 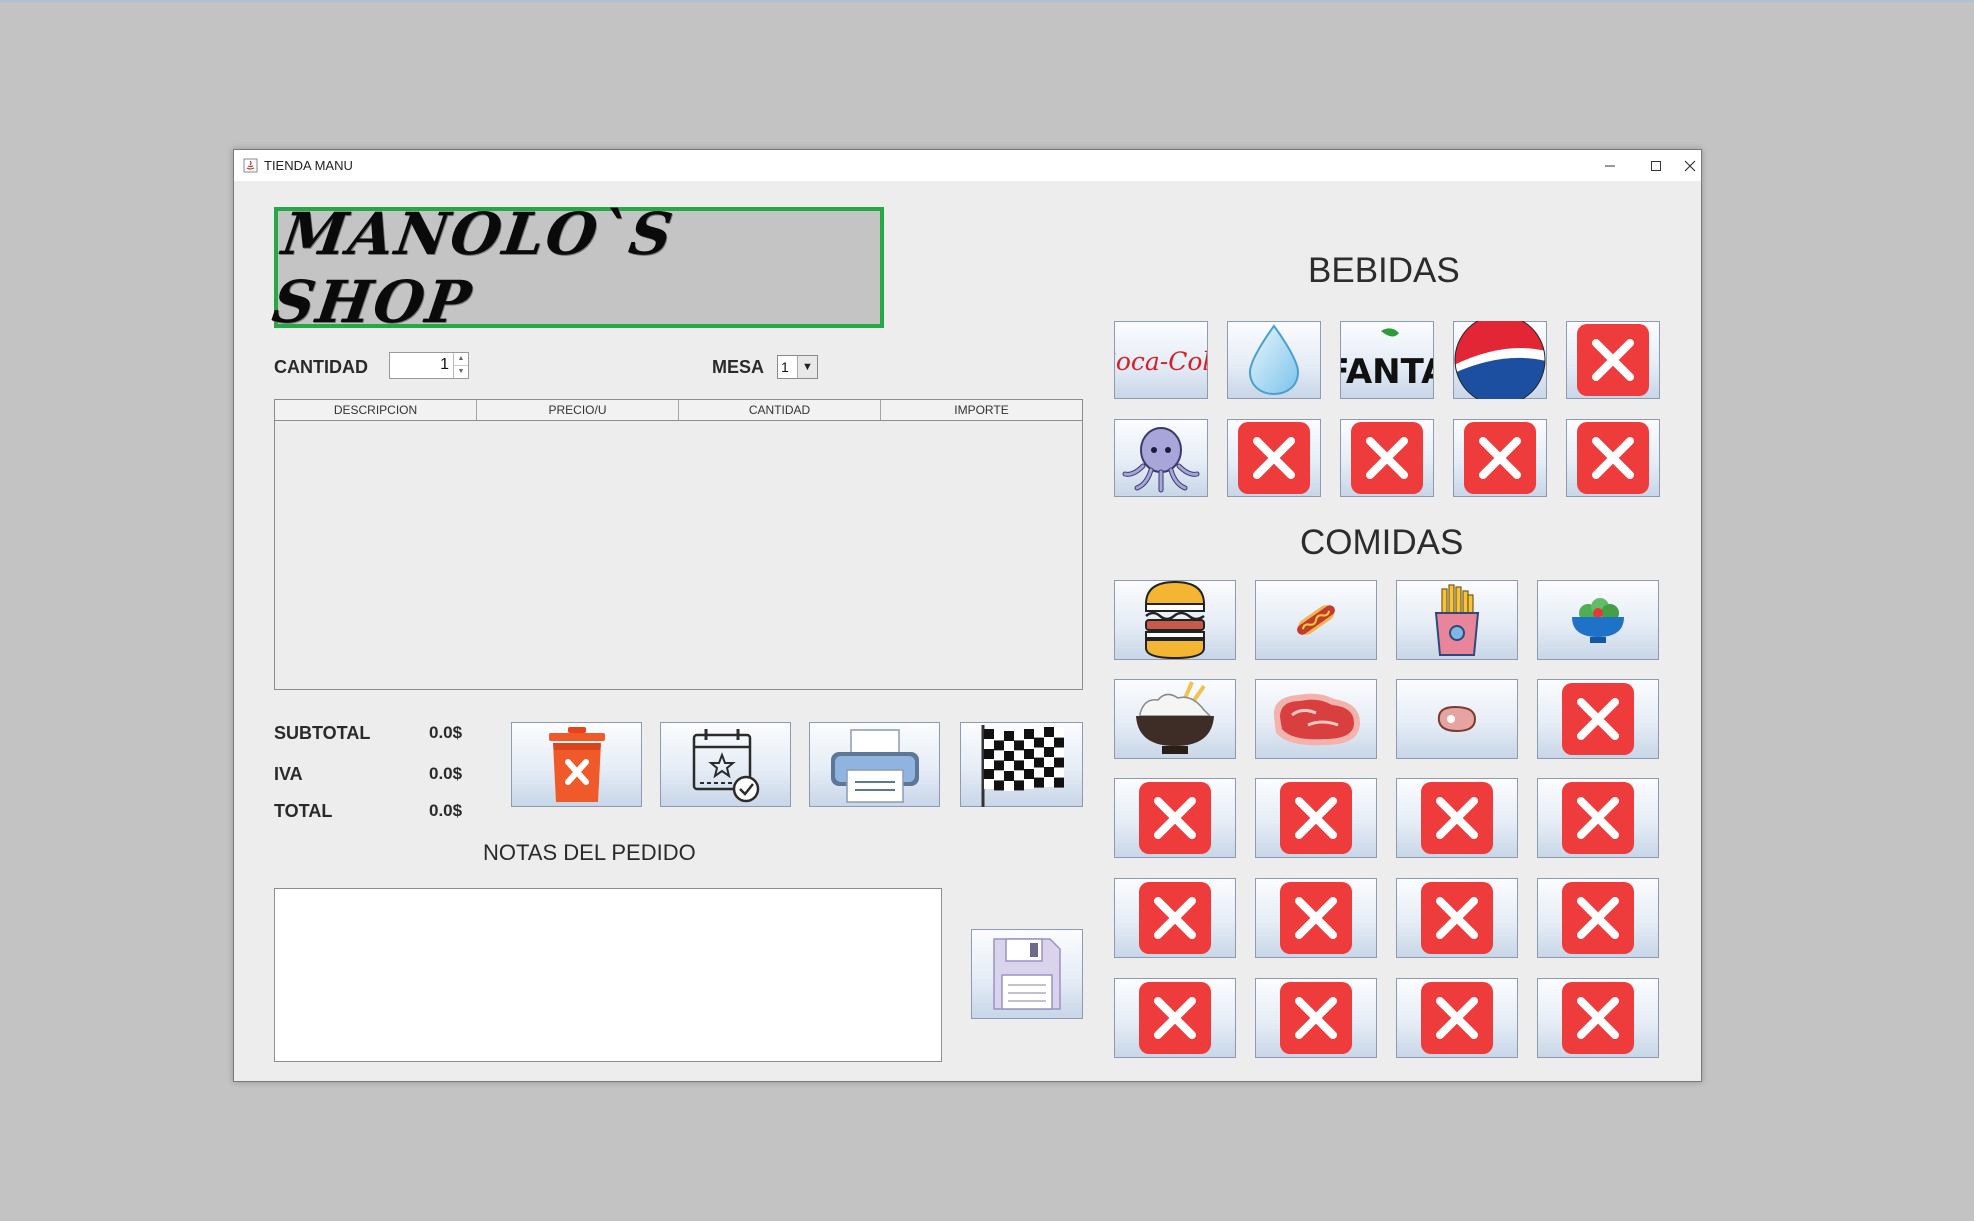 I want to click on column-header-precio: PRECIO/U, so click(x=578, y=410).